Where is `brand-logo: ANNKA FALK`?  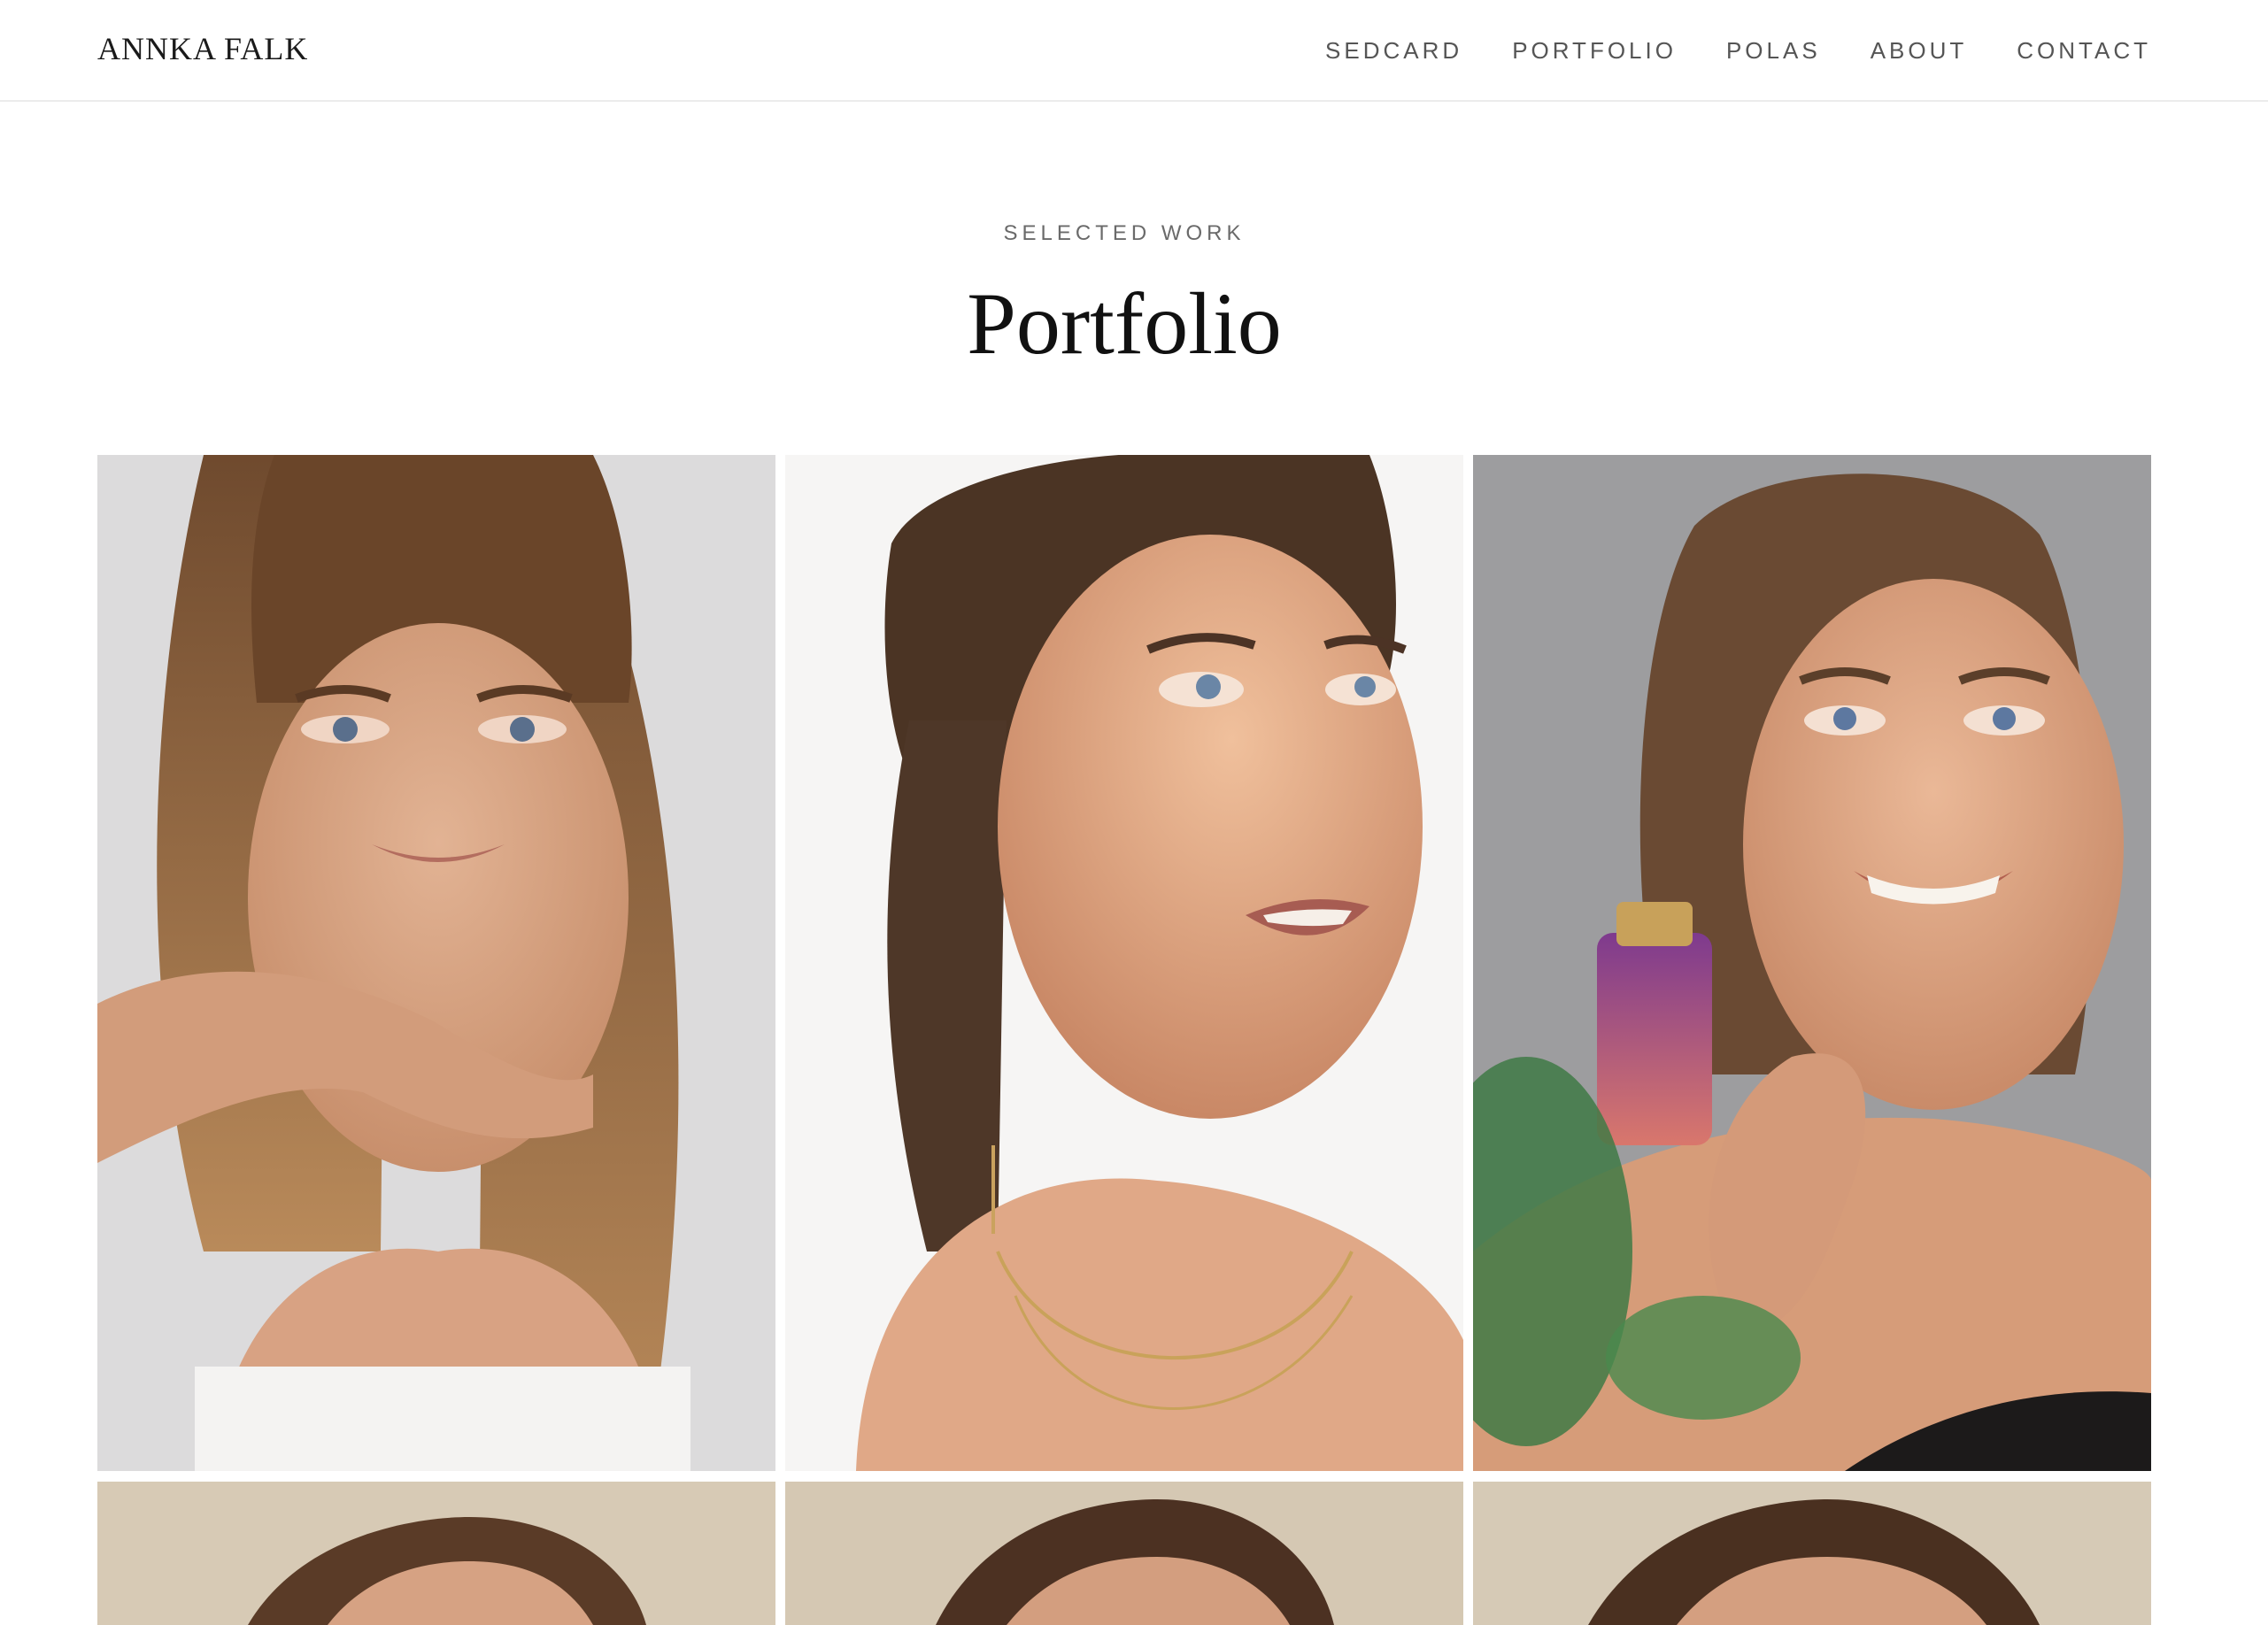
brand-logo: ANNKA FALK is located at coordinates (202, 49).